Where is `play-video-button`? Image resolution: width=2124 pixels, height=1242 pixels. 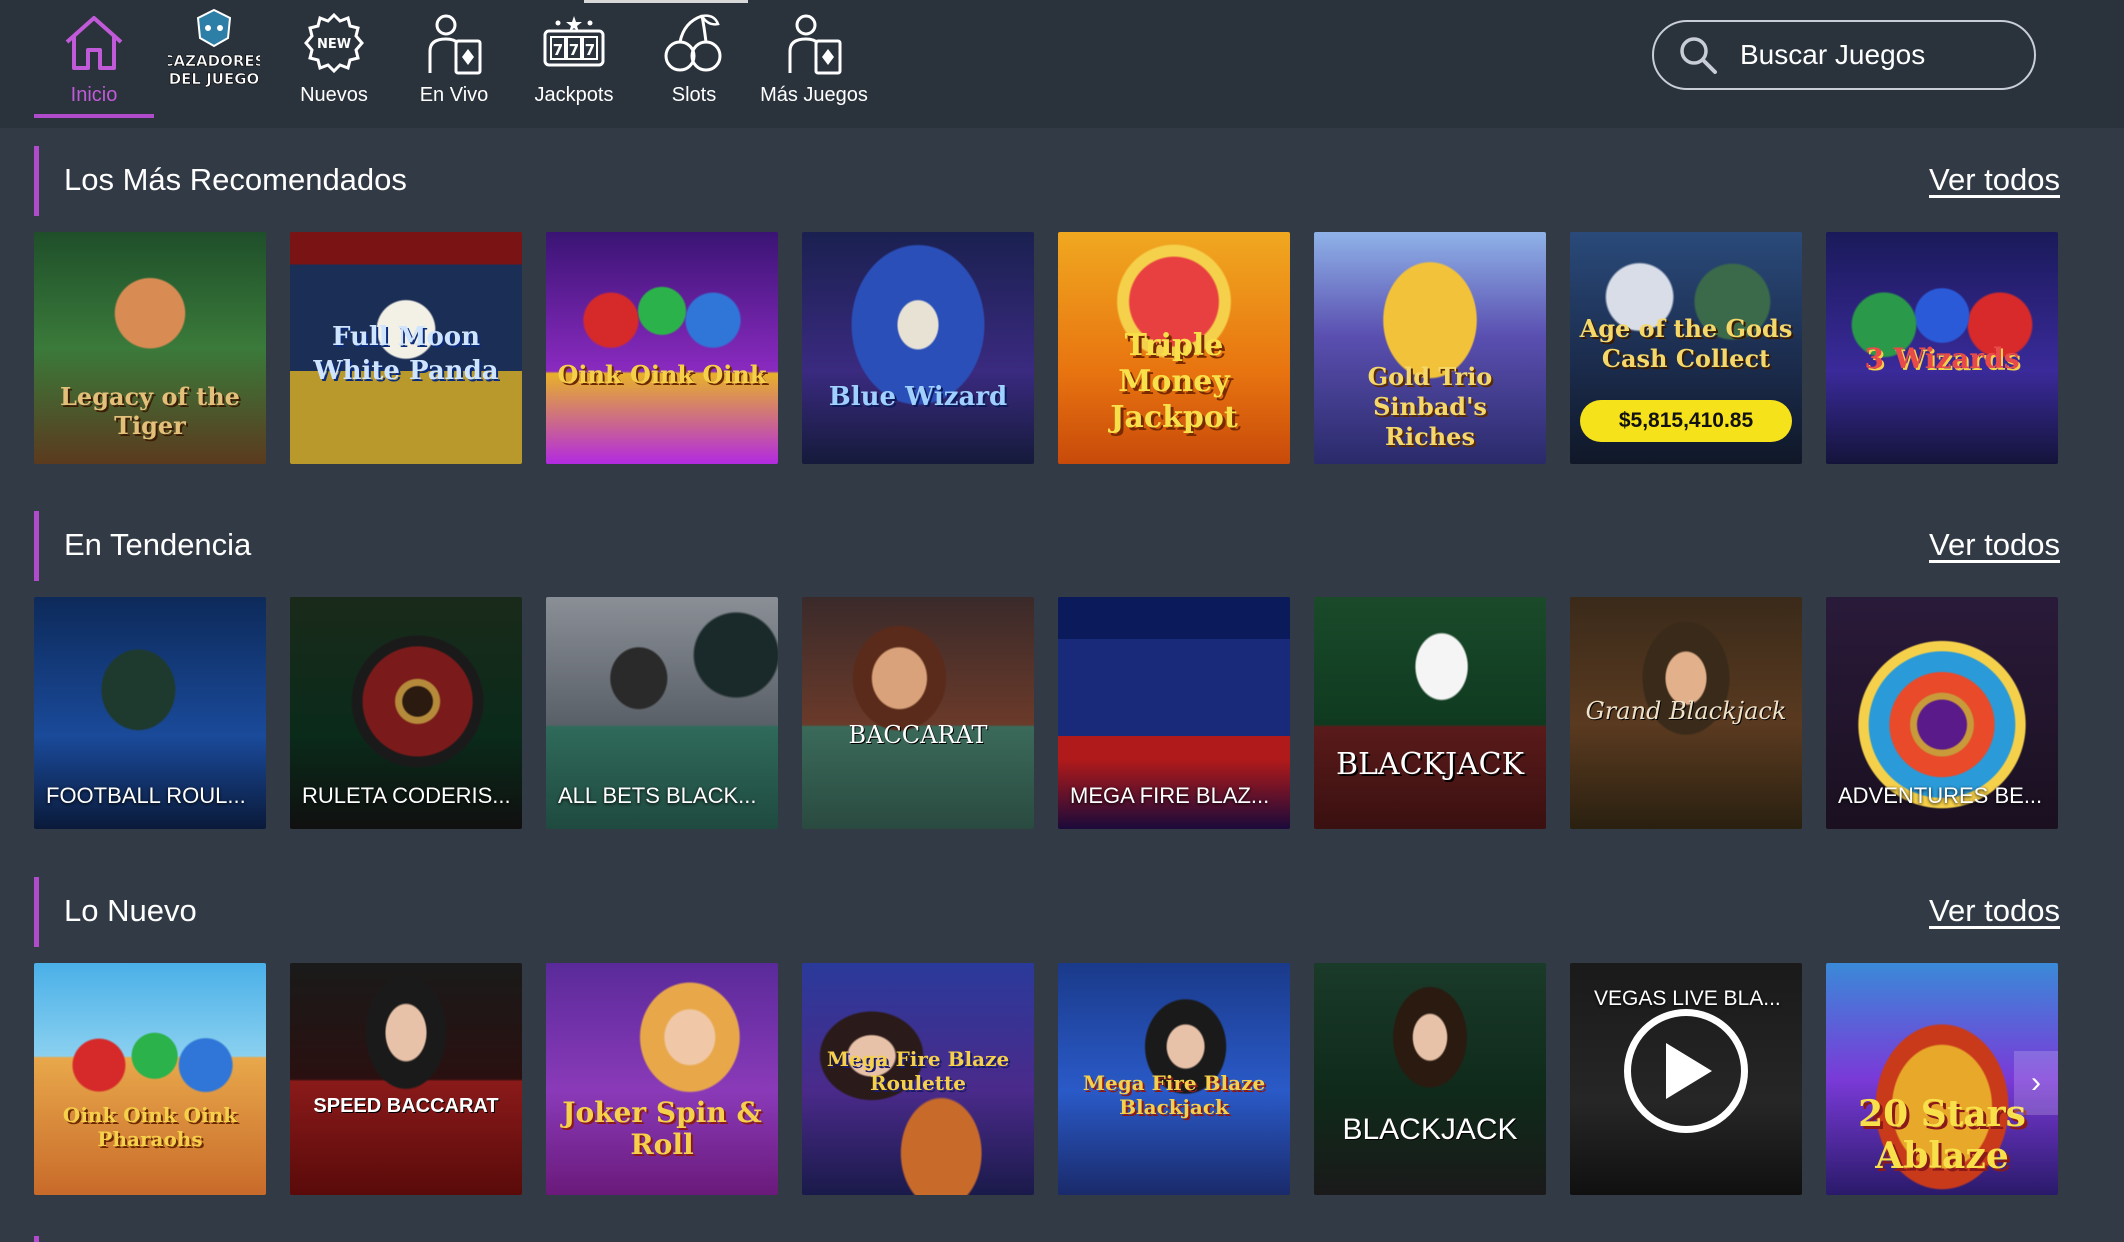
play-video-button is located at coordinates (1686, 1071).